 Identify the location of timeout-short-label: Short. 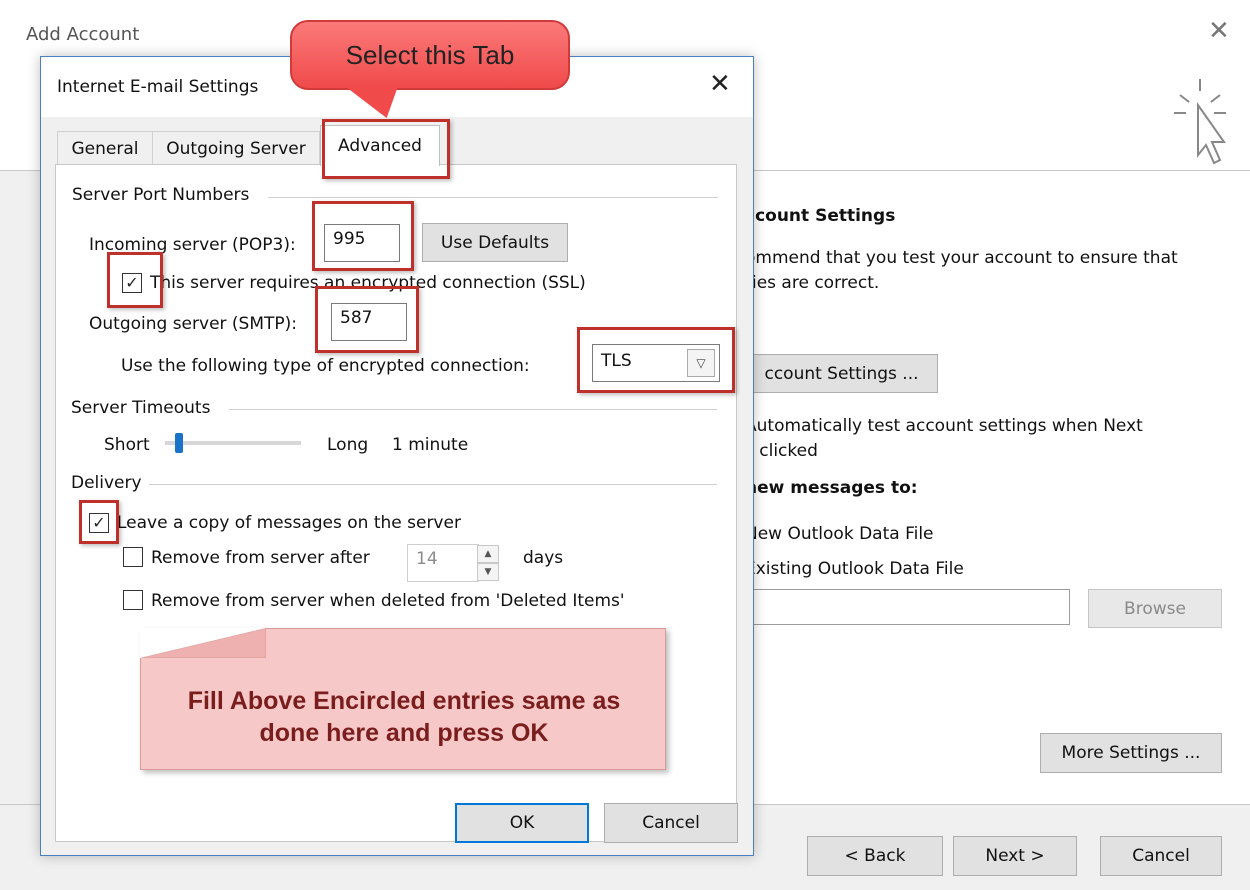
(127, 445).